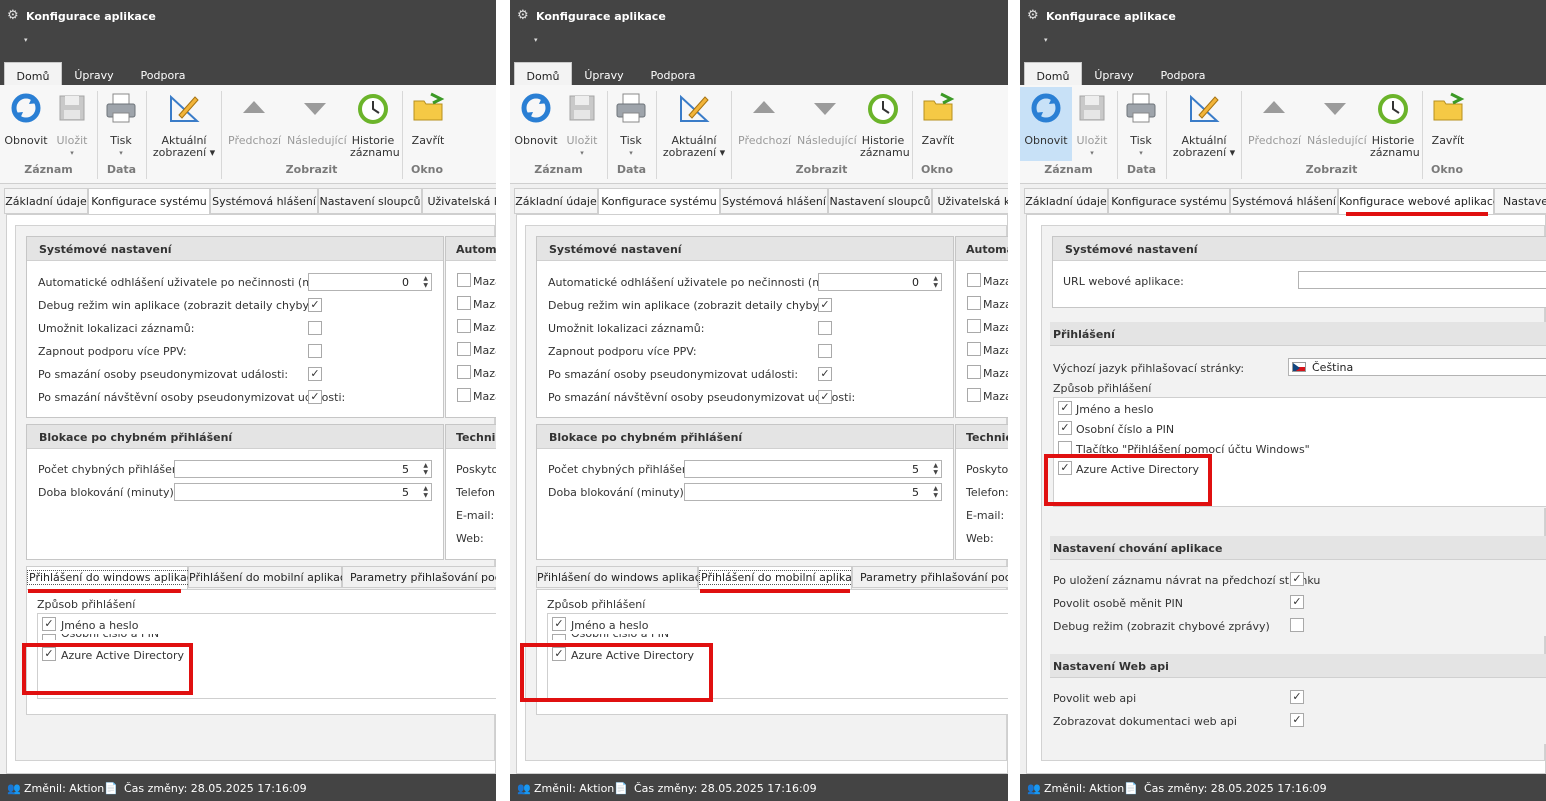 This screenshot has height=801, width=1546. What do you see at coordinates (1297, 697) in the screenshot?
I see `allow-webapi-checkbox: ✓` at bounding box center [1297, 697].